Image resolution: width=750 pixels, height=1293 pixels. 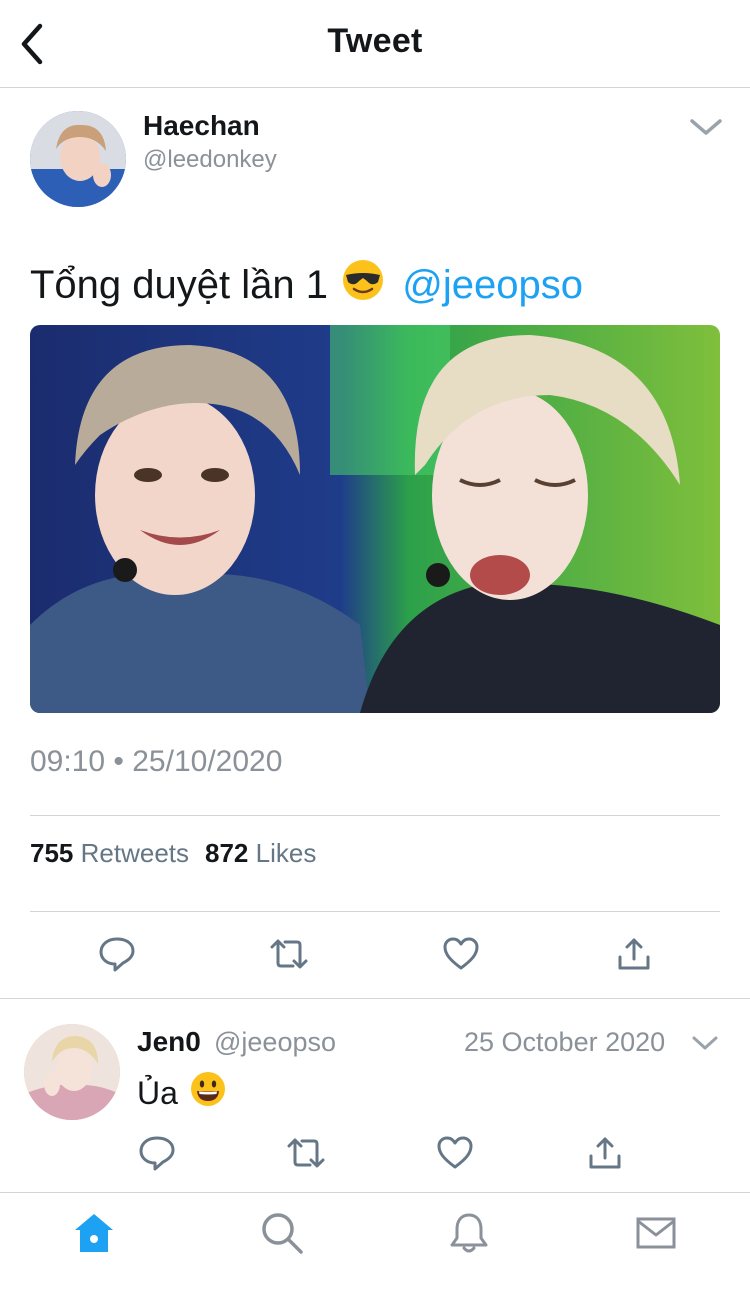 I want to click on messages-envelope-icon, so click(x=656, y=1233).